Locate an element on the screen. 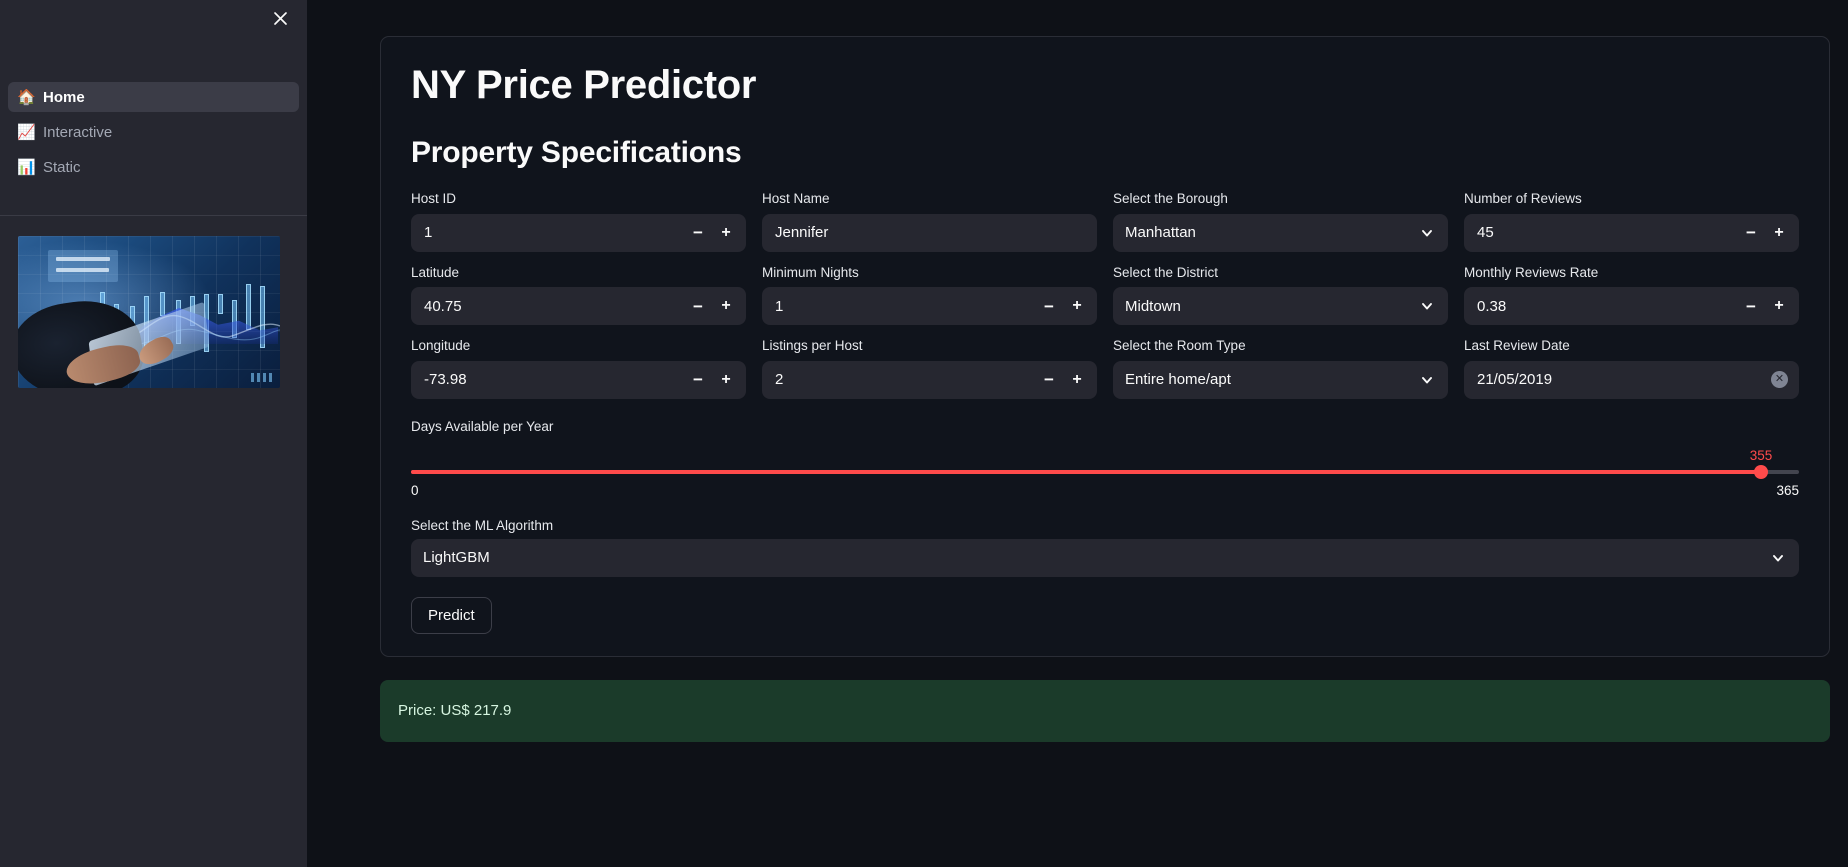  number-of-reviews-increment-button: + is located at coordinates (1779, 233).